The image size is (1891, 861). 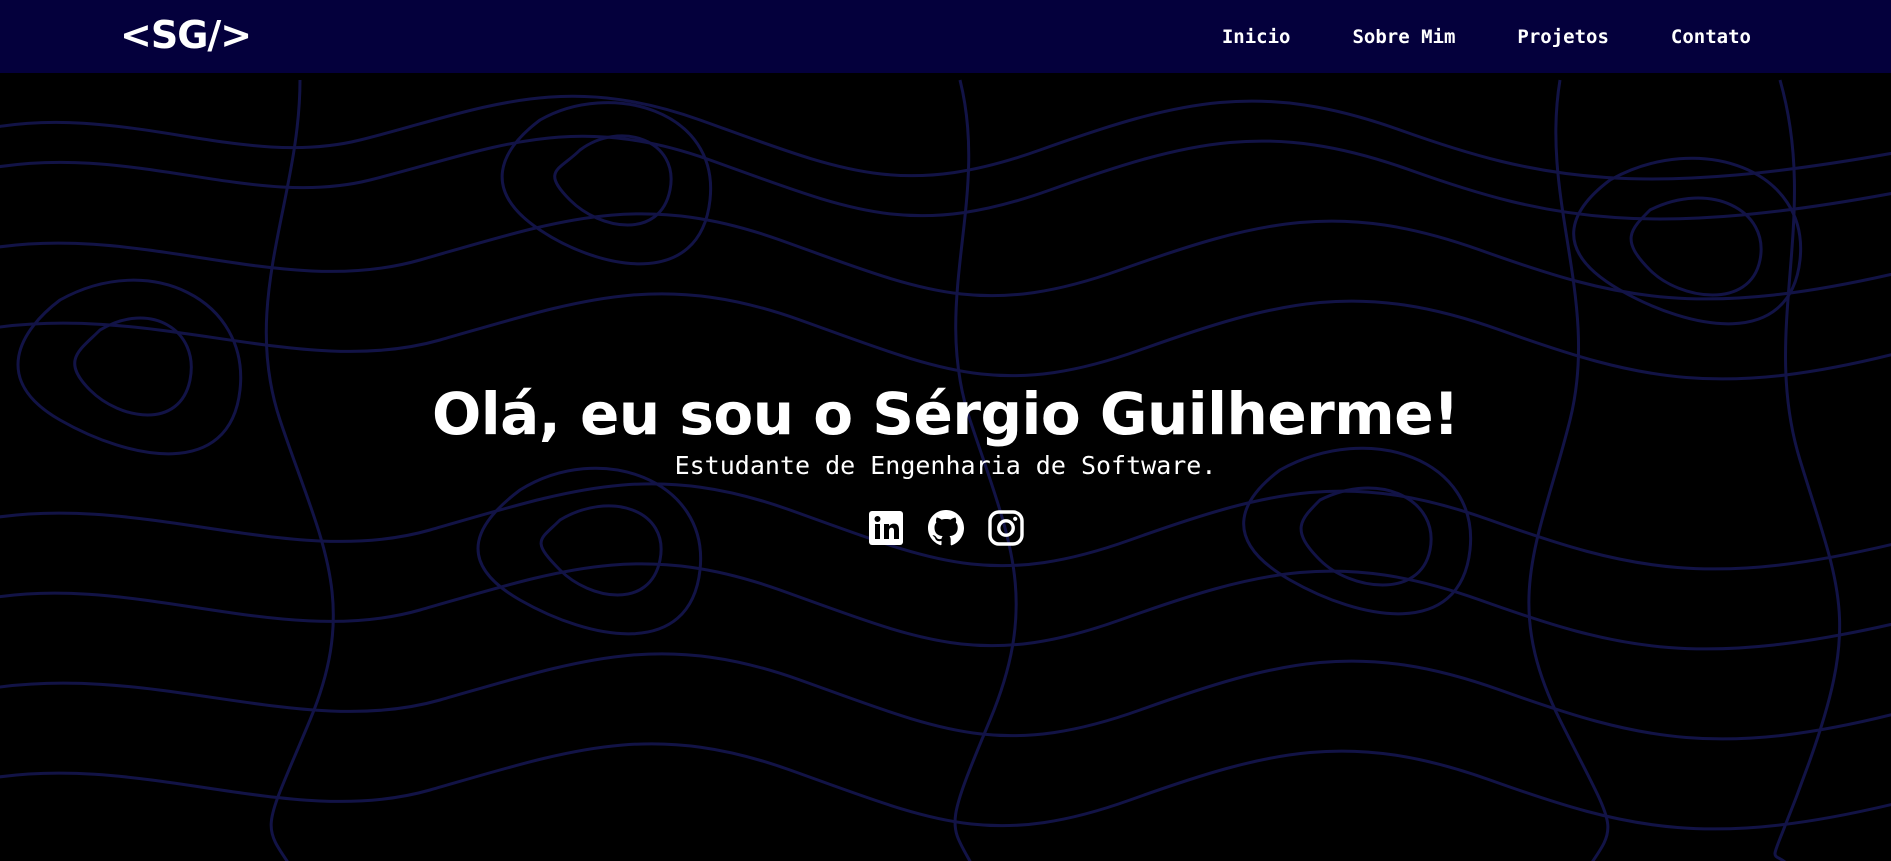 I want to click on hero-subtitle: Estudante de Engenharia de Software., so click(x=945, y=465).